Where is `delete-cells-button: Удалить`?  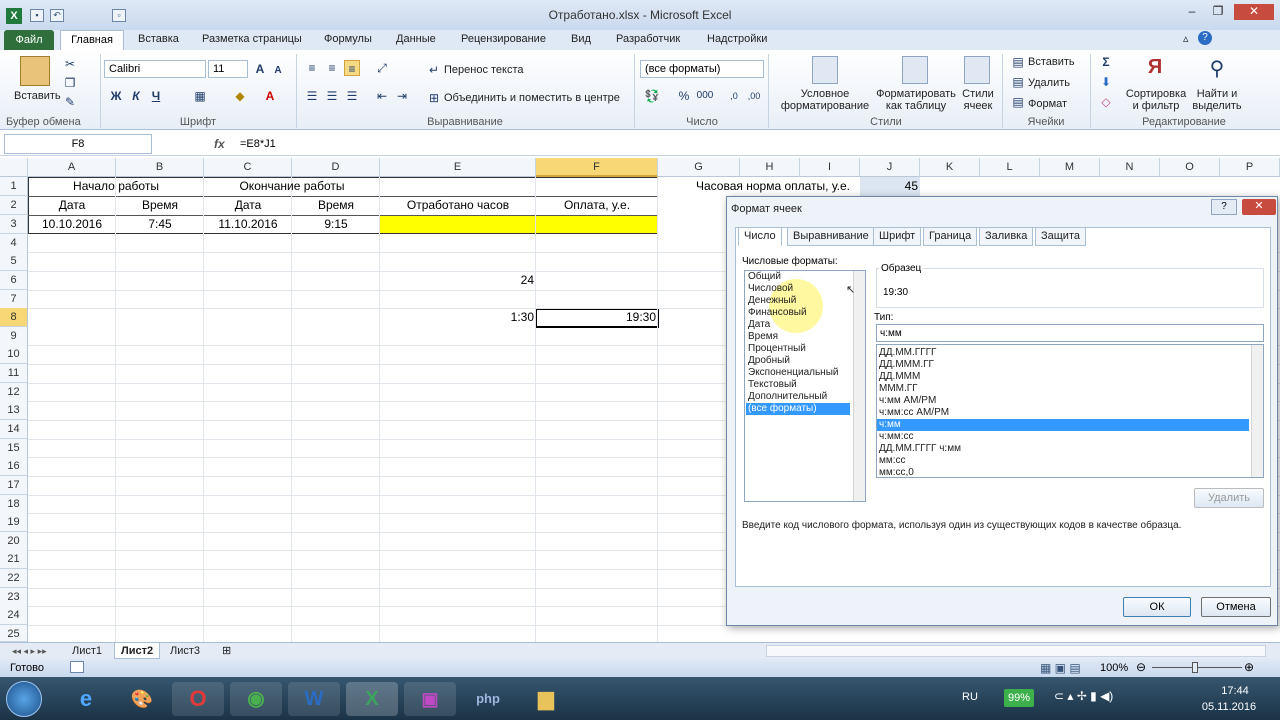
delete-cells-button: Удалить is located at coordinates (1049, 83).